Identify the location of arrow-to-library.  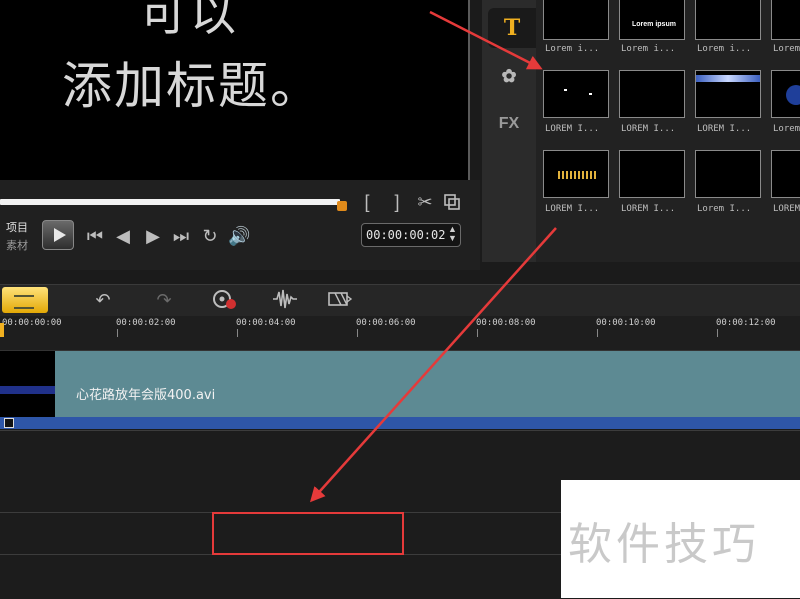
(486, 40).